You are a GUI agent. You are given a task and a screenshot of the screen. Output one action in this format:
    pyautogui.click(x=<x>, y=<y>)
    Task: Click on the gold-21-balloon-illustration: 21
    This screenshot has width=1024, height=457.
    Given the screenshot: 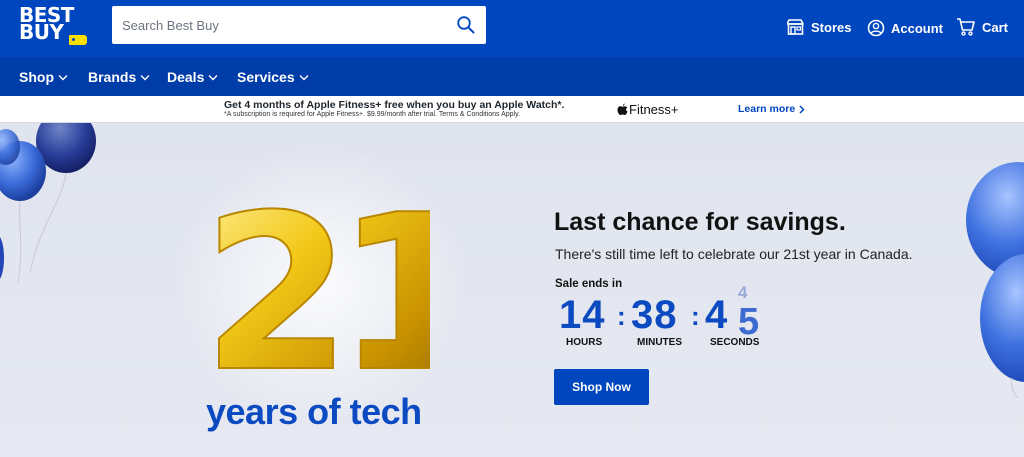 What is the action you would take?
    pyautogui.click(x=315, y=283)
    